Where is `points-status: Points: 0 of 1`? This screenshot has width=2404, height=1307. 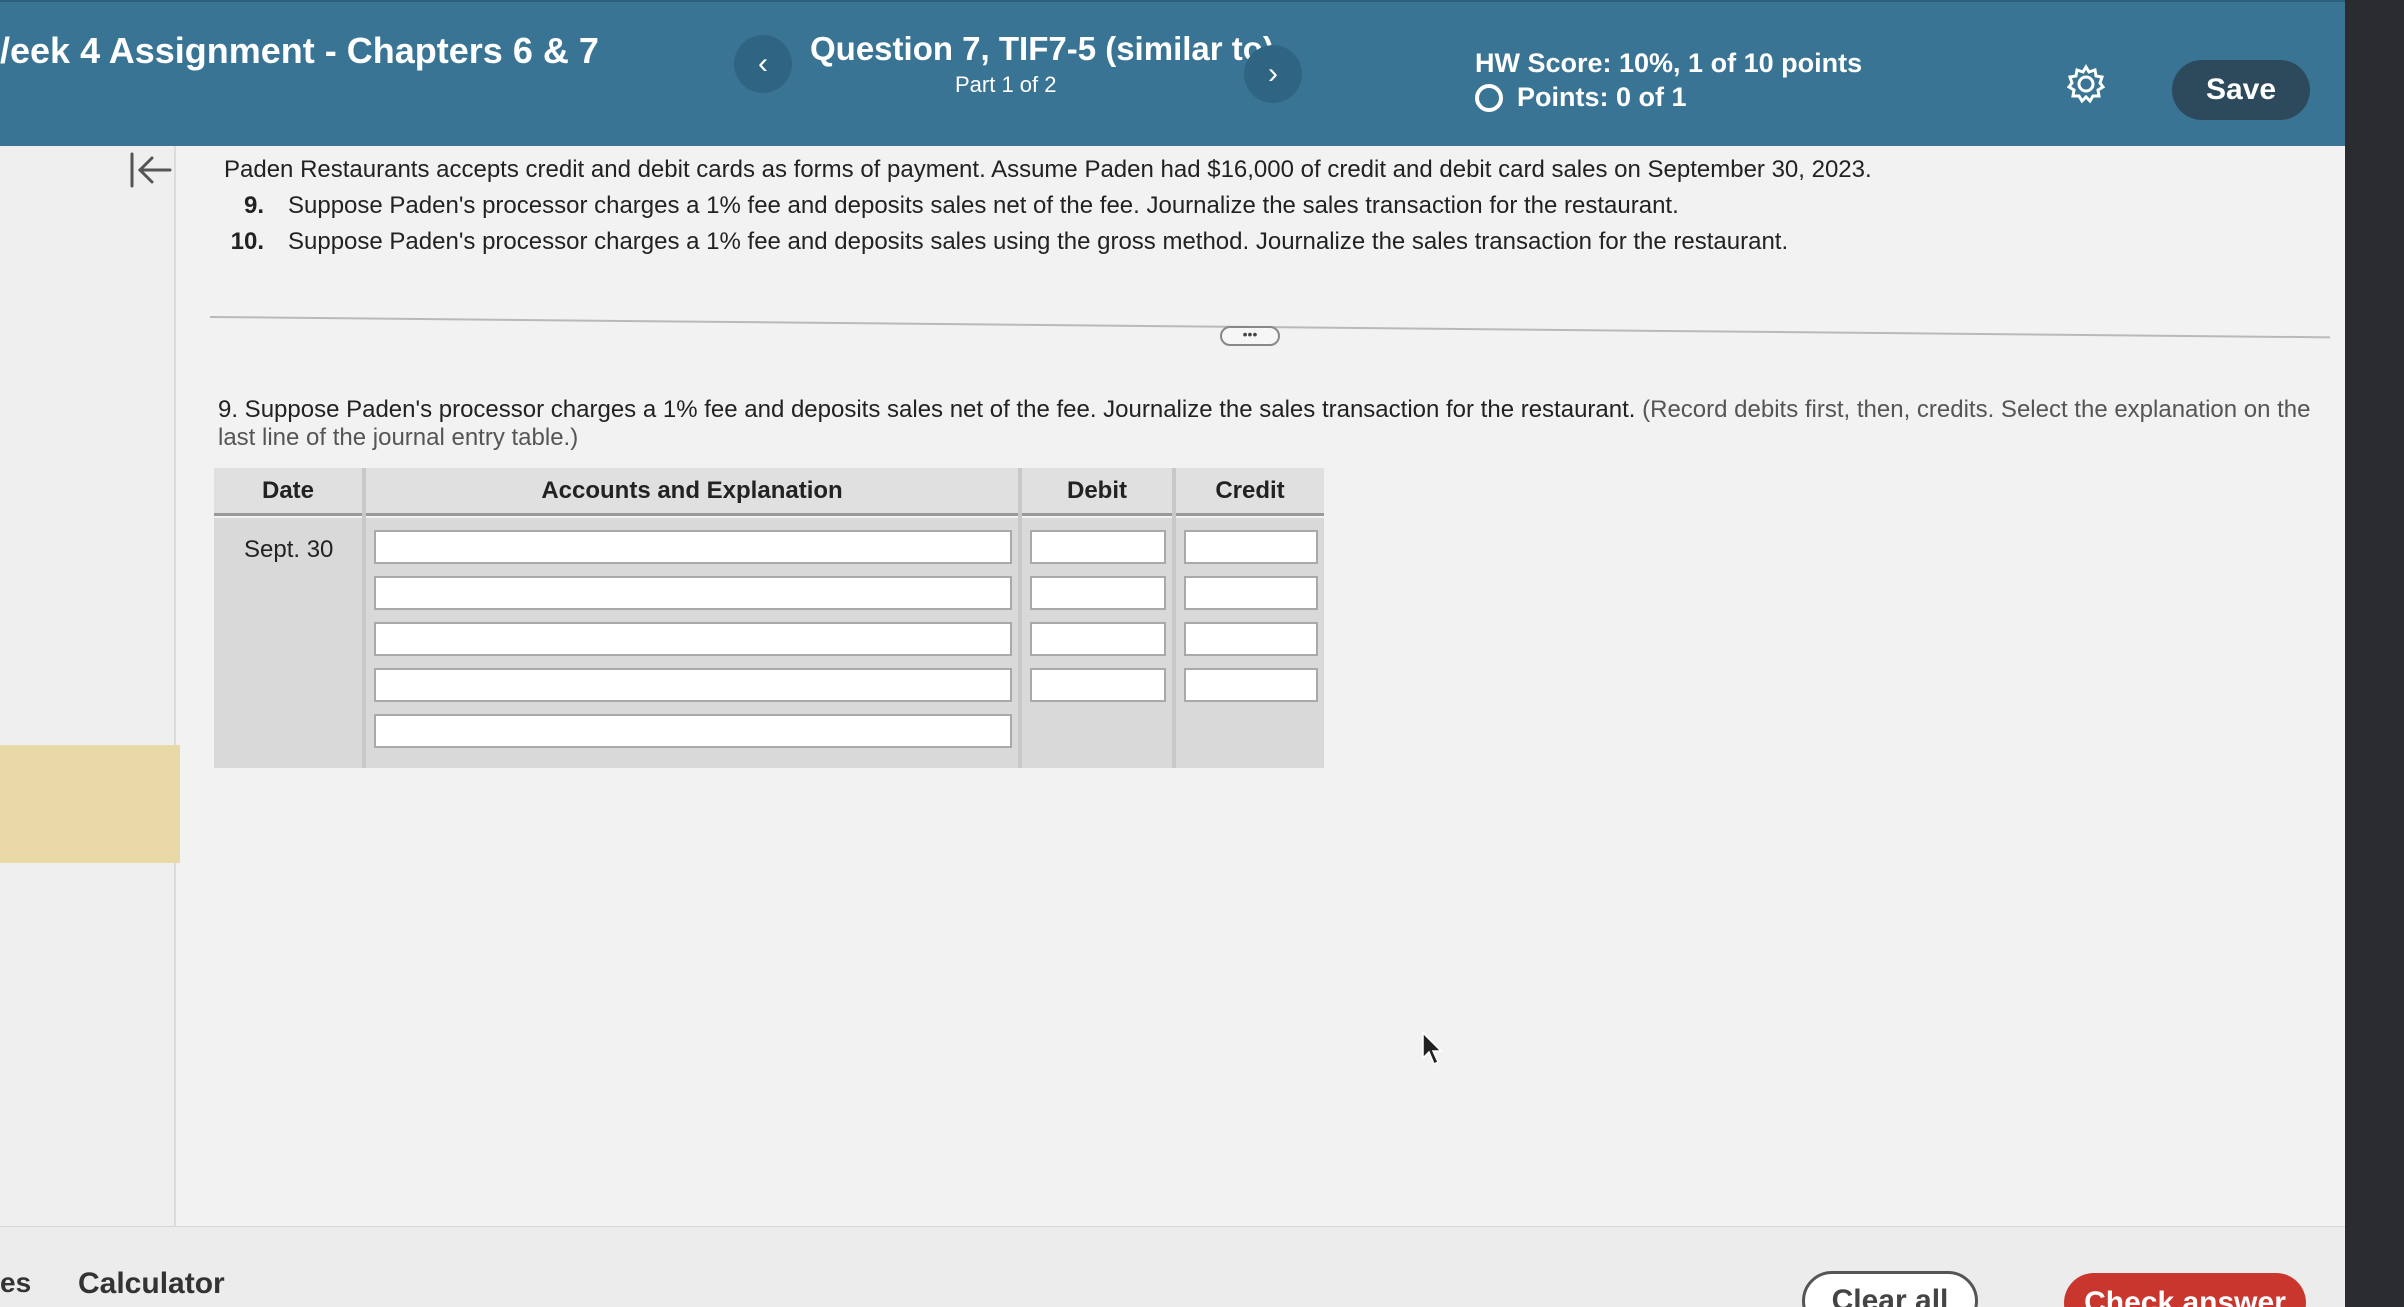 points-status: Points: 0 of 1 is located at coordinates (1581, 97).